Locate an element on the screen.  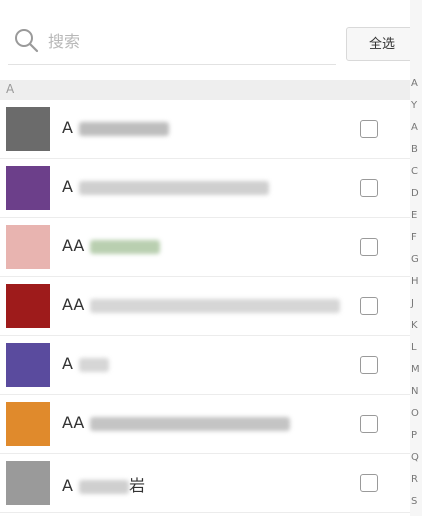
index-letter: K is located at coordinates (414, 325).